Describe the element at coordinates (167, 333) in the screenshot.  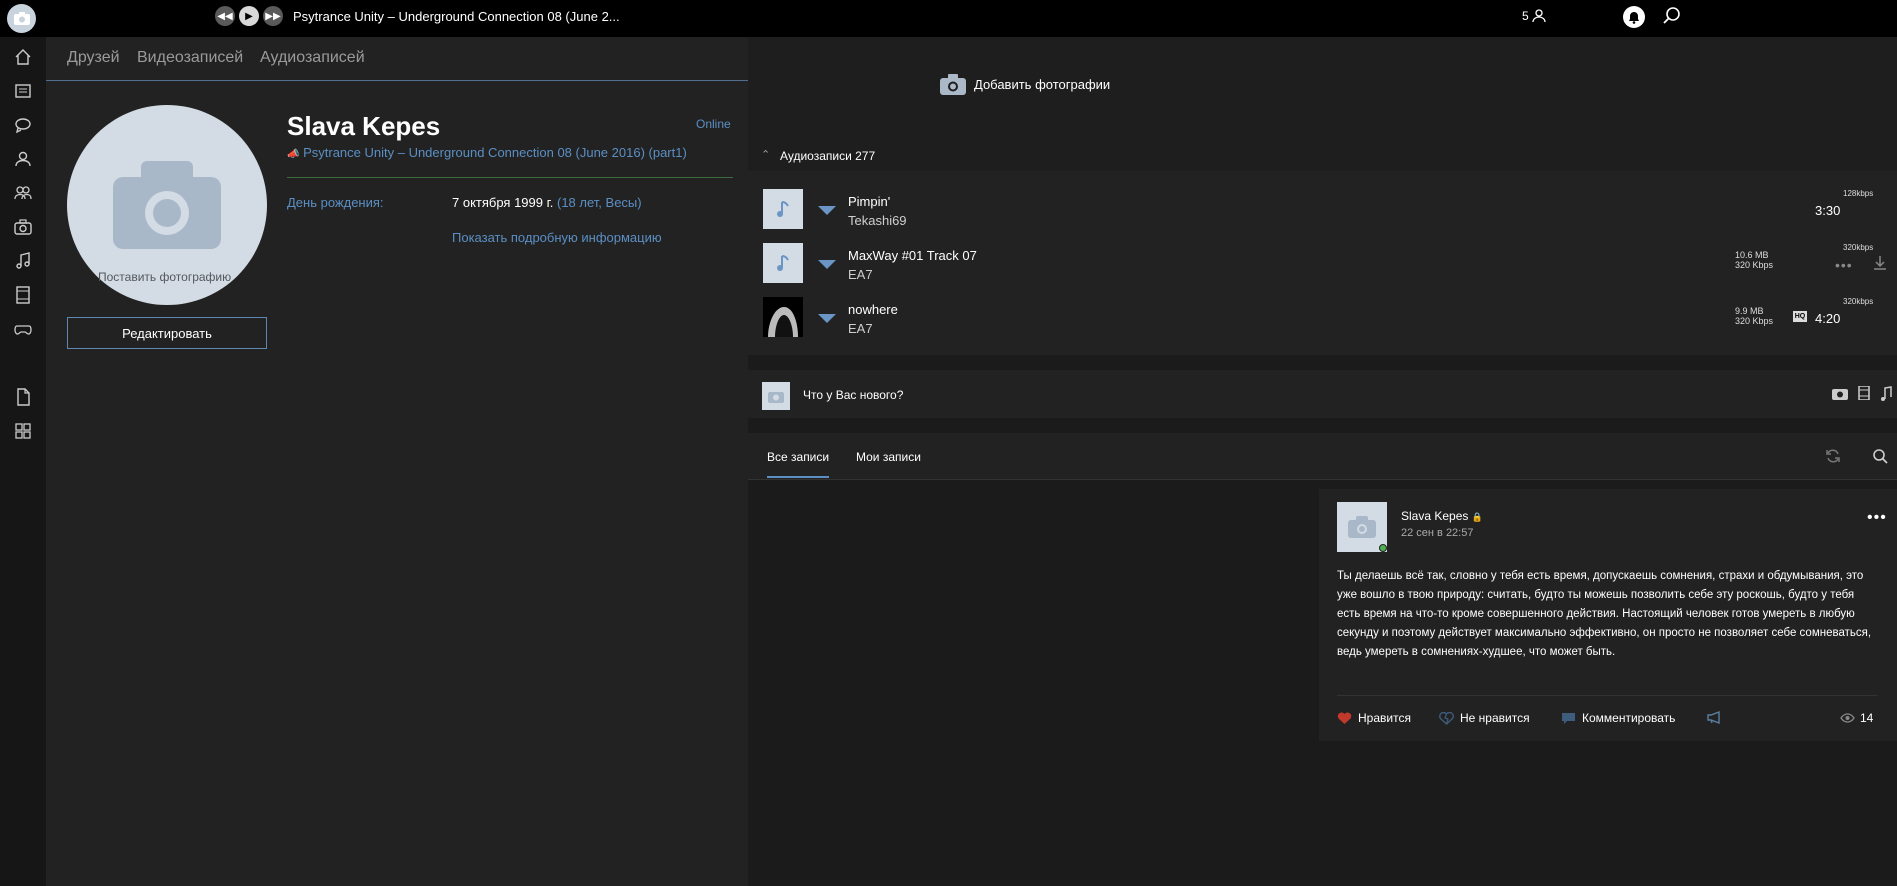
I see `edit-profile-button: Редактировать` at that location.